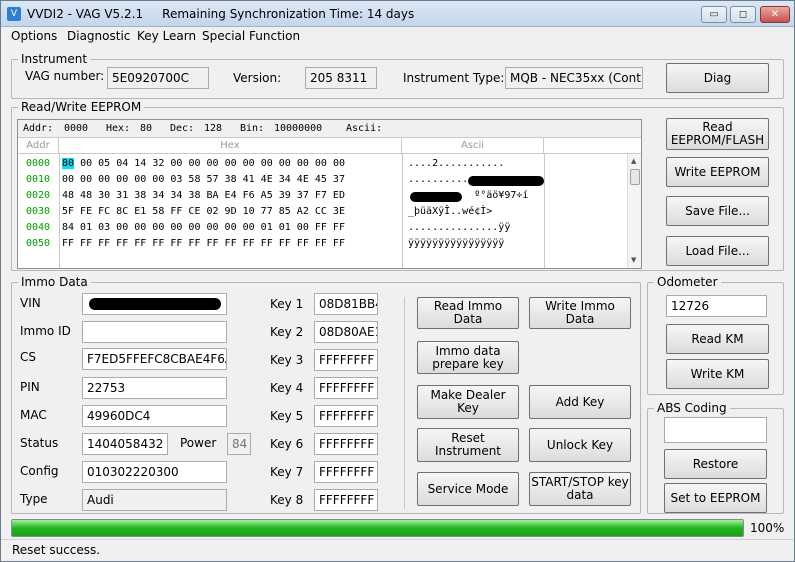  Describe the element at coordinates (717, 172) in the screenshot. I see `write-eeprom-button: Write EEPROM` at that location.